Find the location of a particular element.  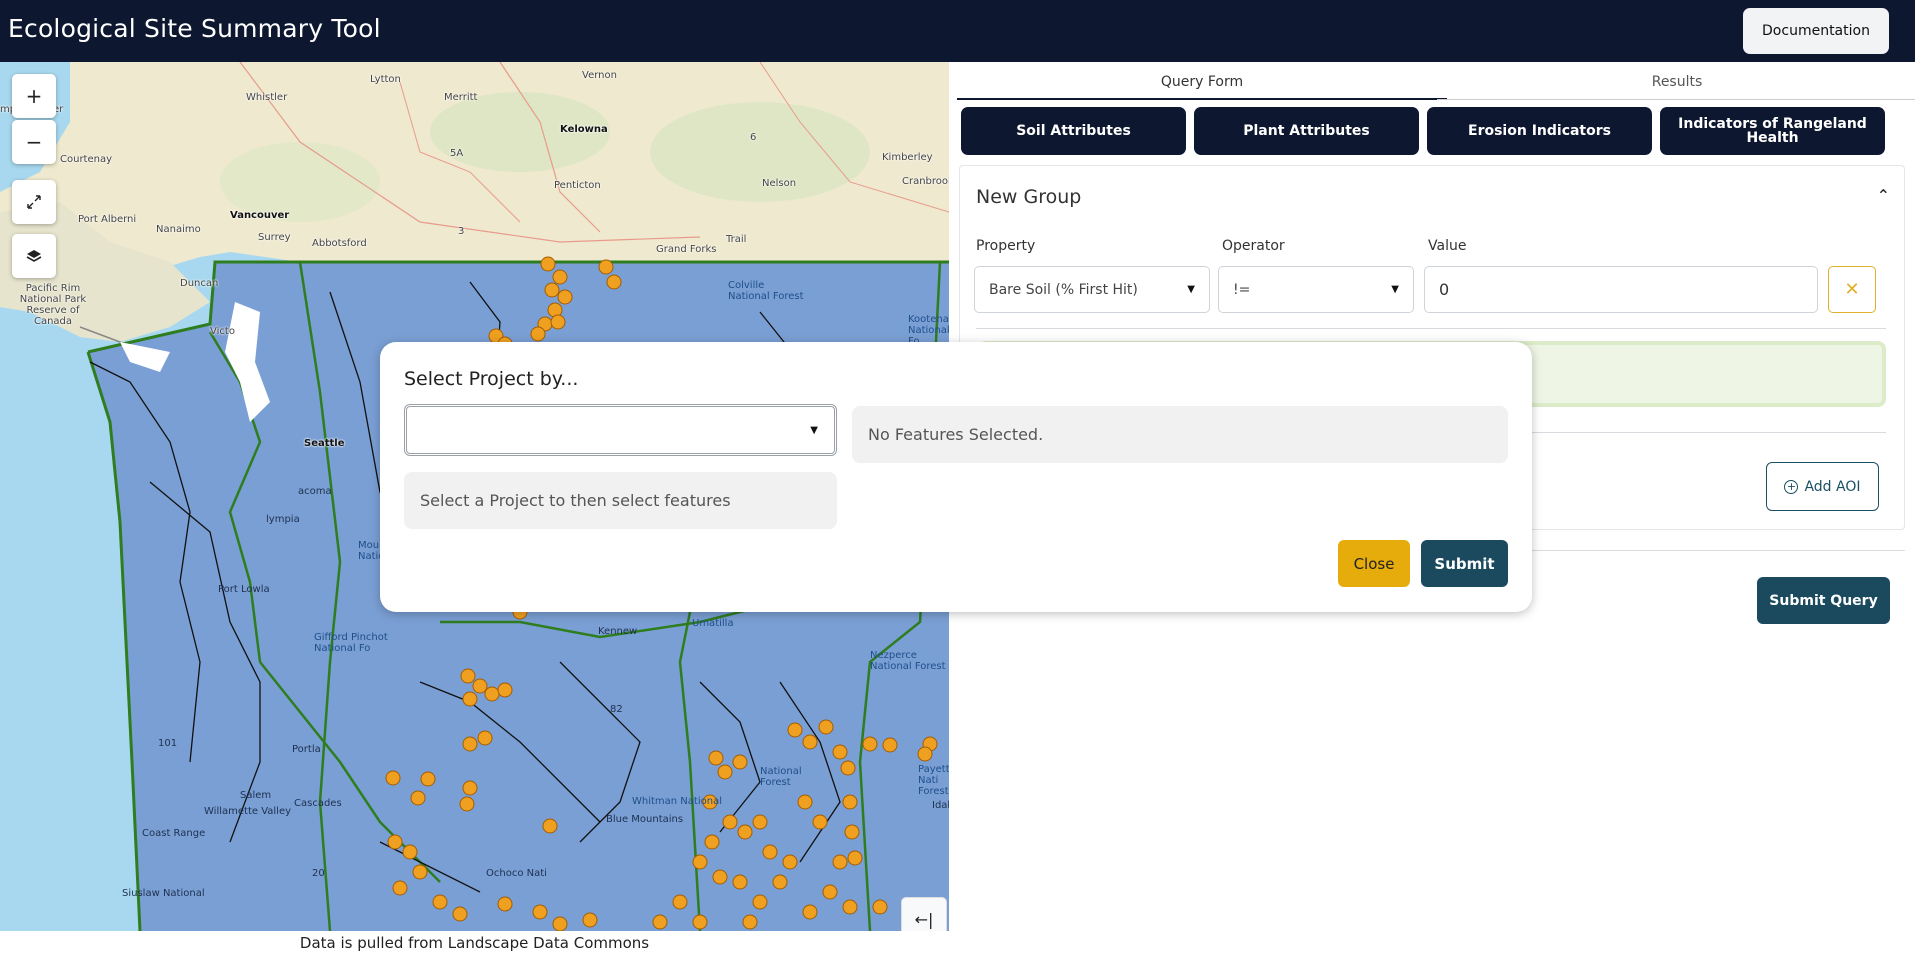

map-label-port-lowla: Port Lowla is located at coordinates (244, 589).